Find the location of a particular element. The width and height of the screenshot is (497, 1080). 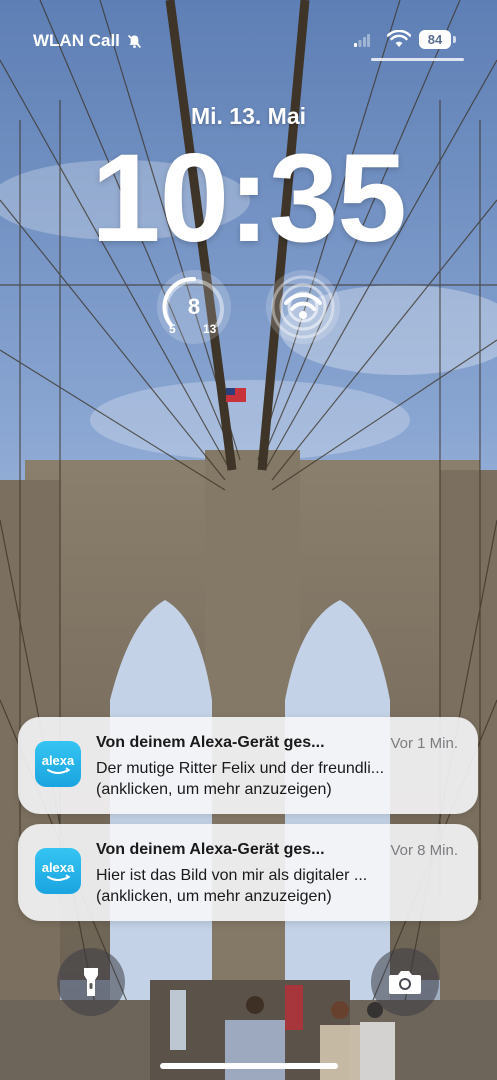

home-indicator is located at coordinates (249, 1066).